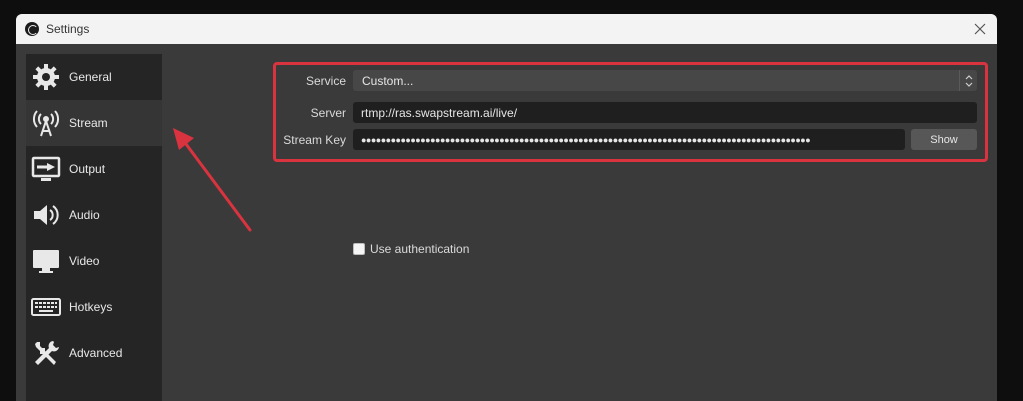 Image resolution: width=1023 pixels, height=401 pixels. What do you see at coordinates (46, 123) in the screenshot?
I see `broadcast-antenna-icon` at bounding box center [46, 123].